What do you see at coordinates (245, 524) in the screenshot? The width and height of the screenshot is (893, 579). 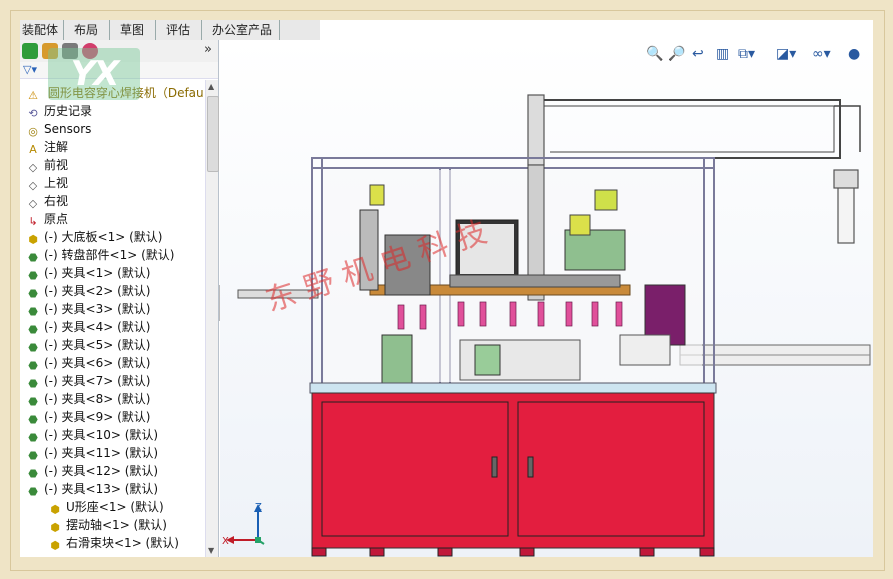 I see `reference-triad` at bounding box center [245, 524].